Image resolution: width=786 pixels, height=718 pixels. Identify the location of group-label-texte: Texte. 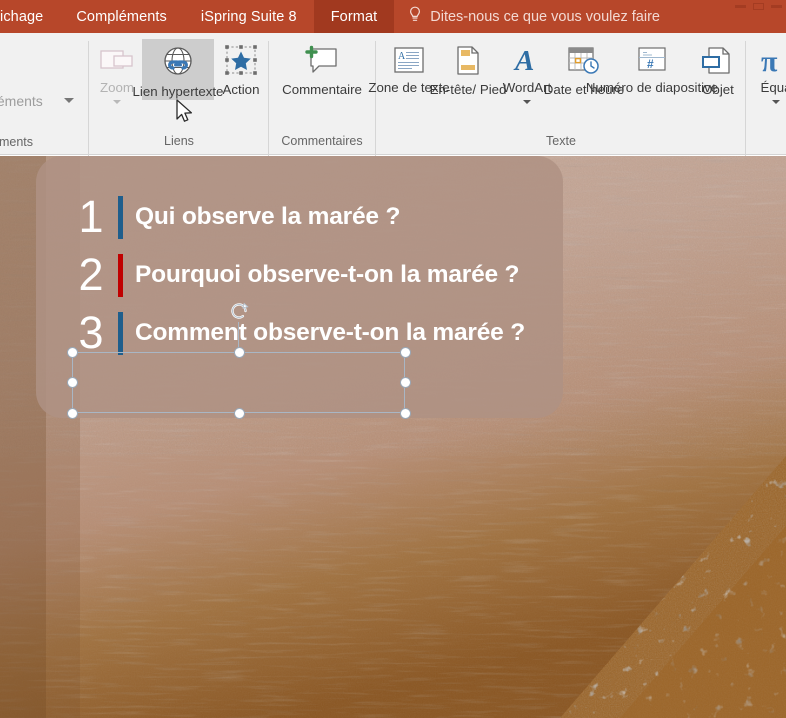
(561, 141).